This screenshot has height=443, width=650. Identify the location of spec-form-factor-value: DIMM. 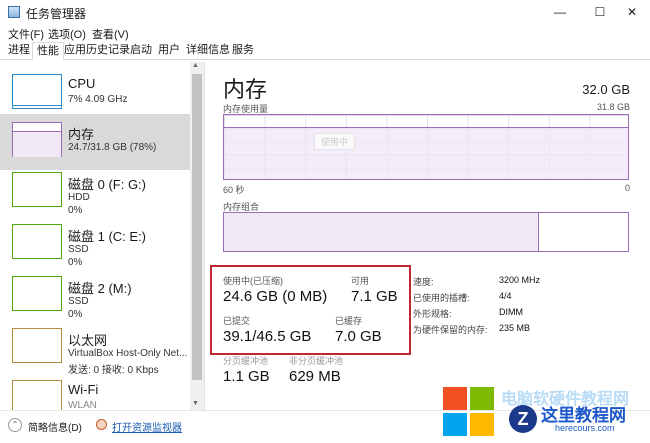
(511, 312).